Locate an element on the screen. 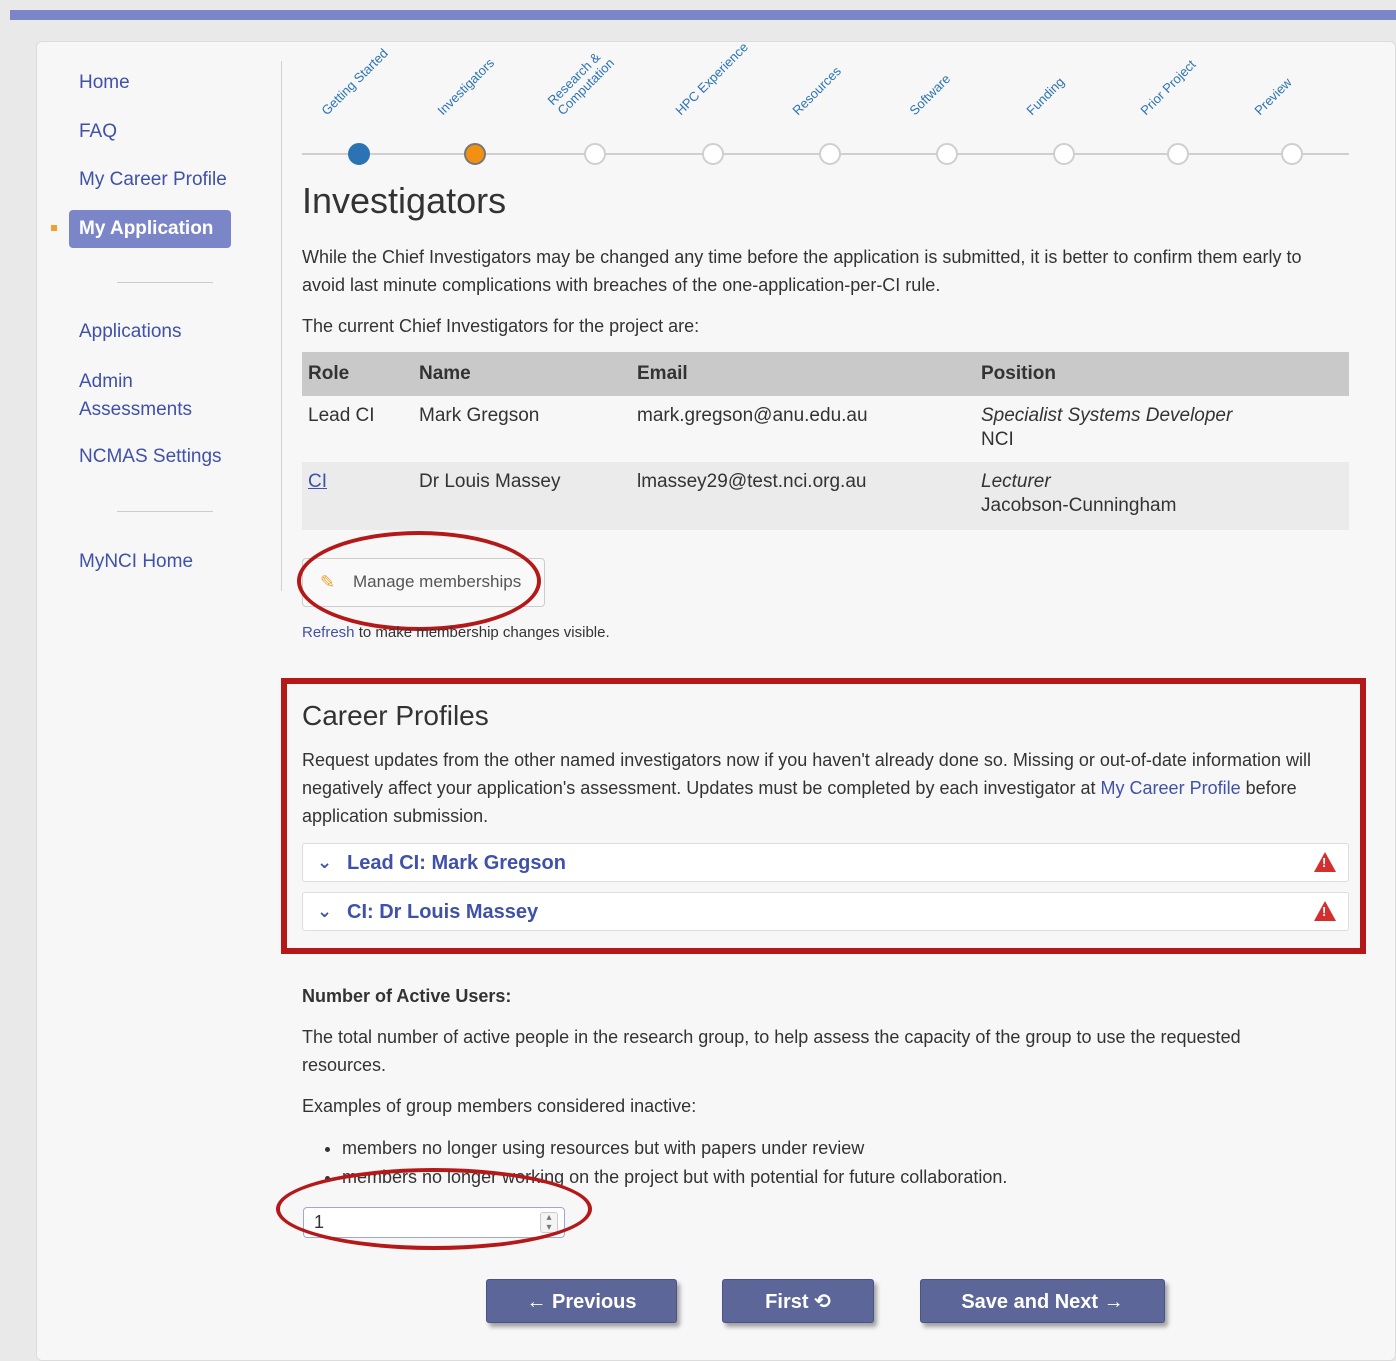 The width and height of the screenshot is (1396, 1361). refresh-text: to make membership changes visible. is located at coordinates (482, 632).